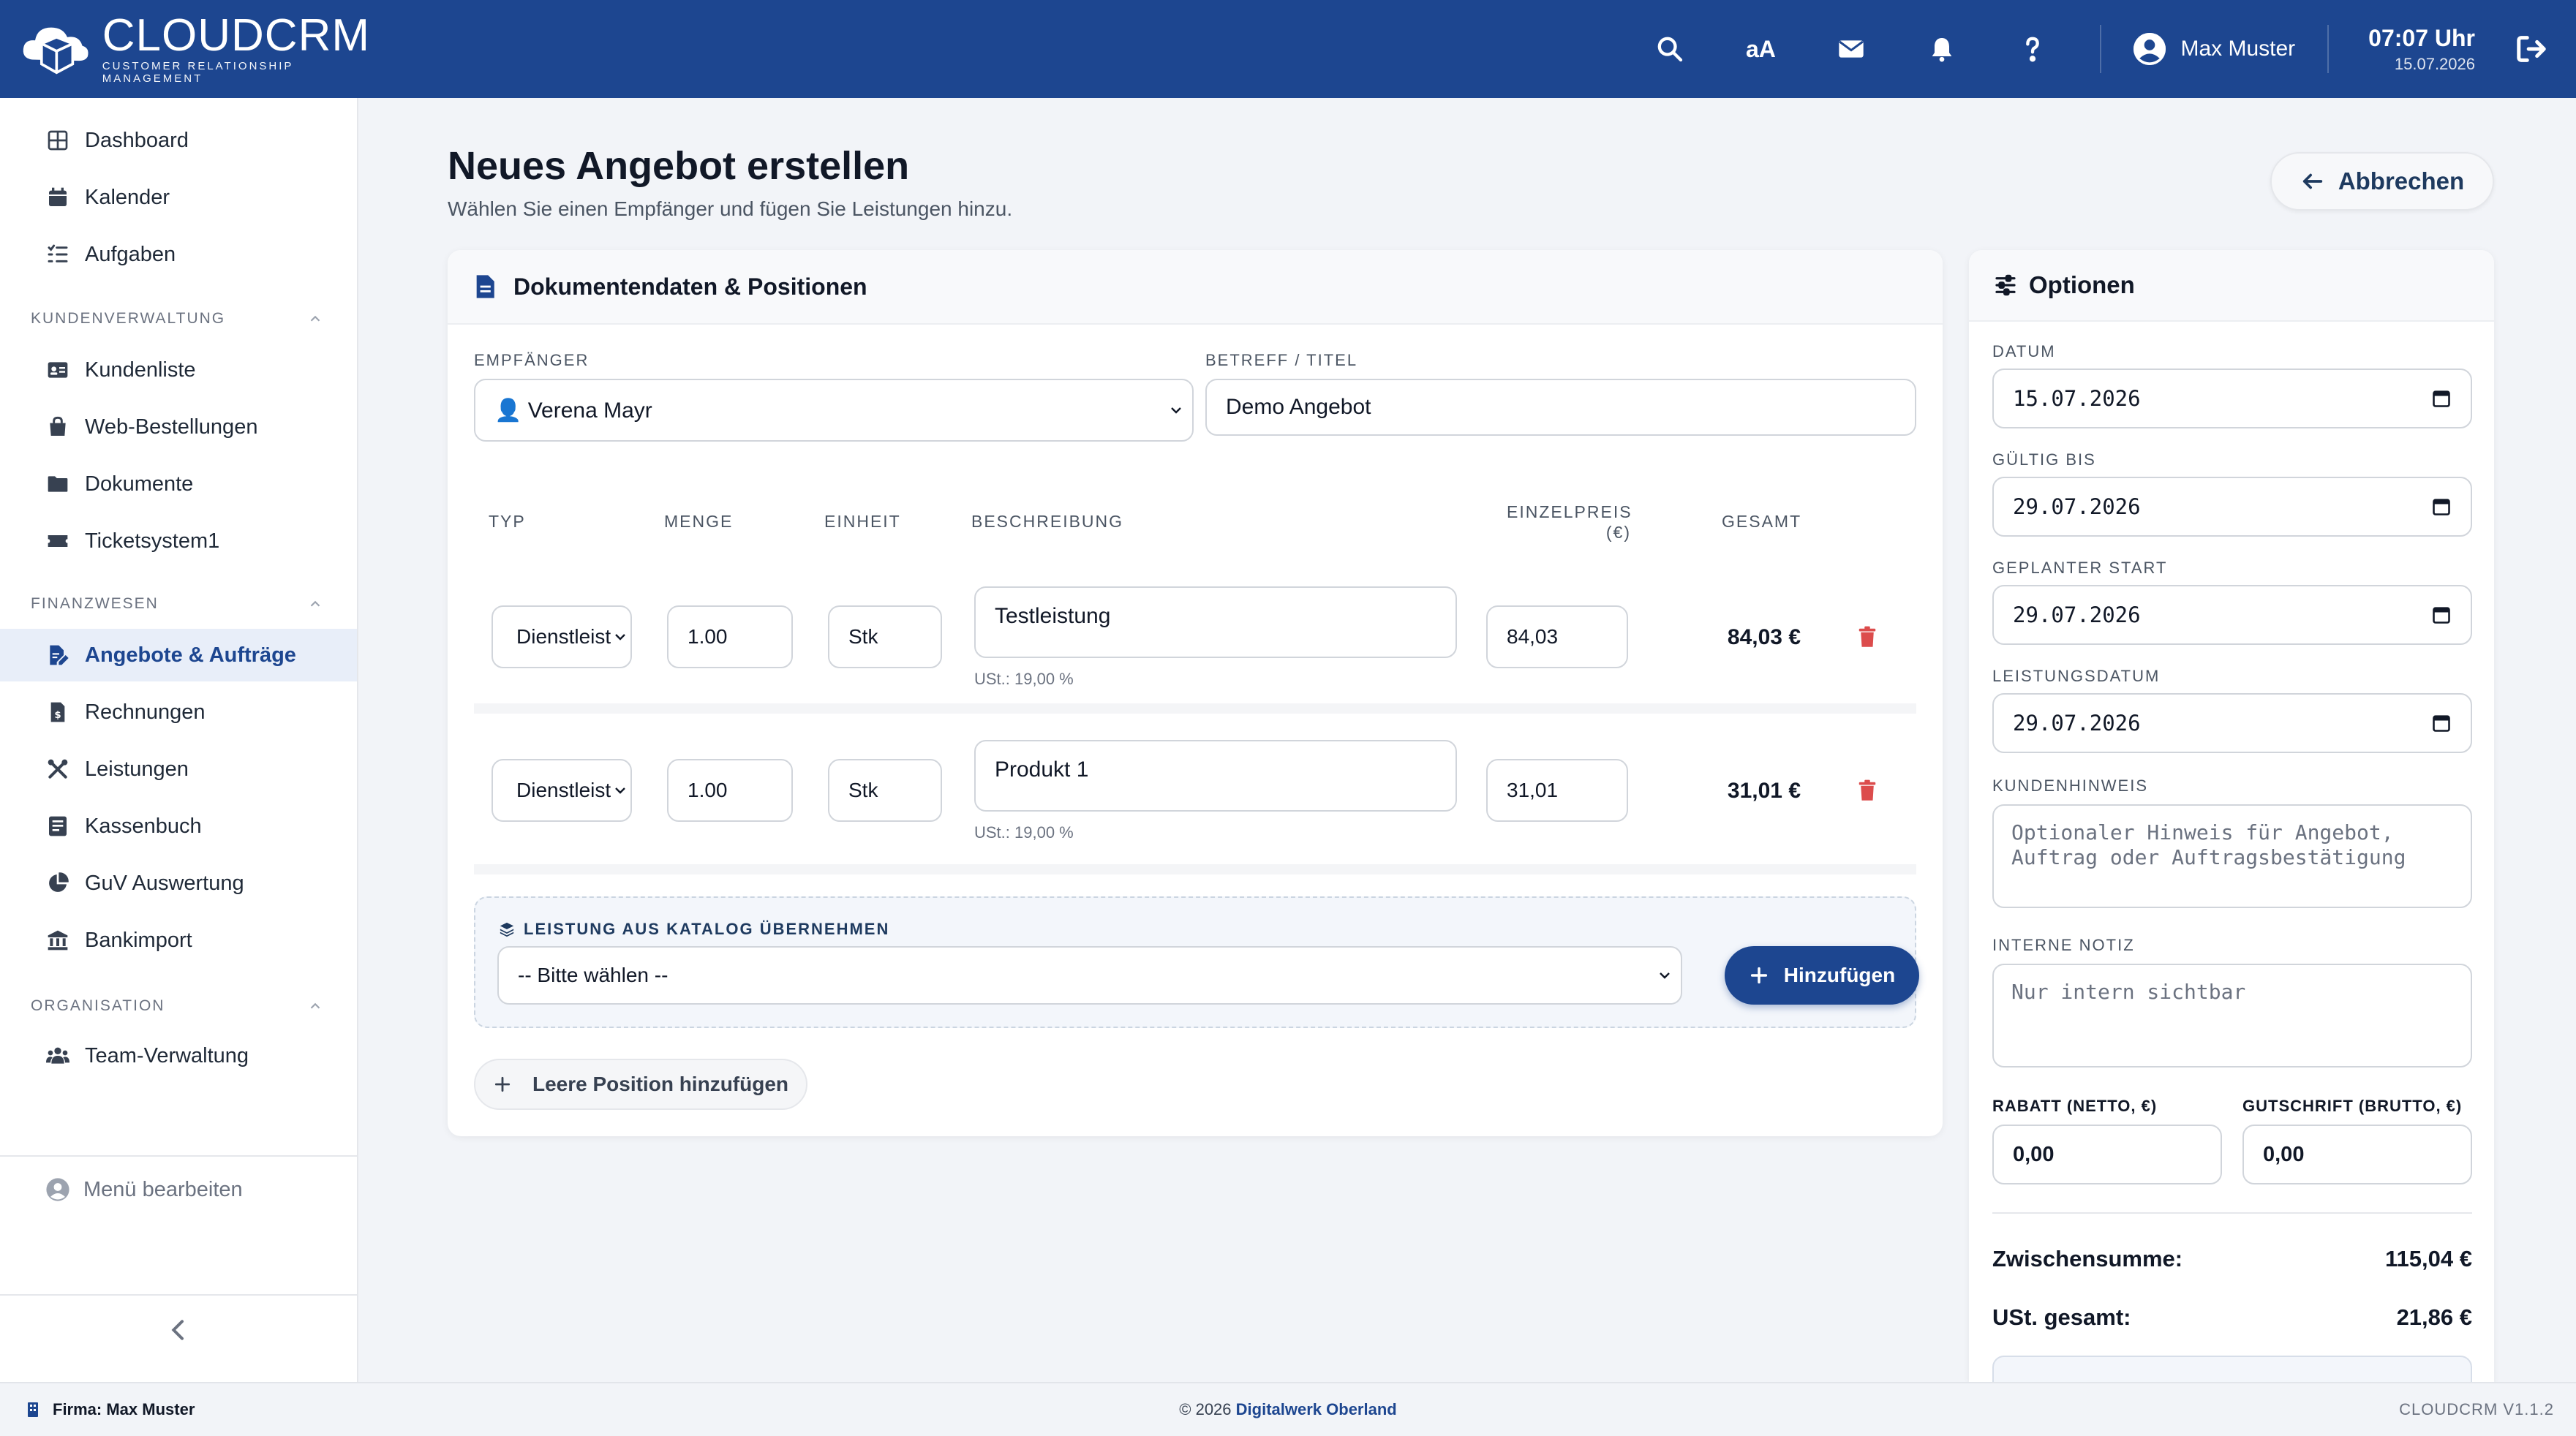  I want to click on logout-button, so click(2531, 49).